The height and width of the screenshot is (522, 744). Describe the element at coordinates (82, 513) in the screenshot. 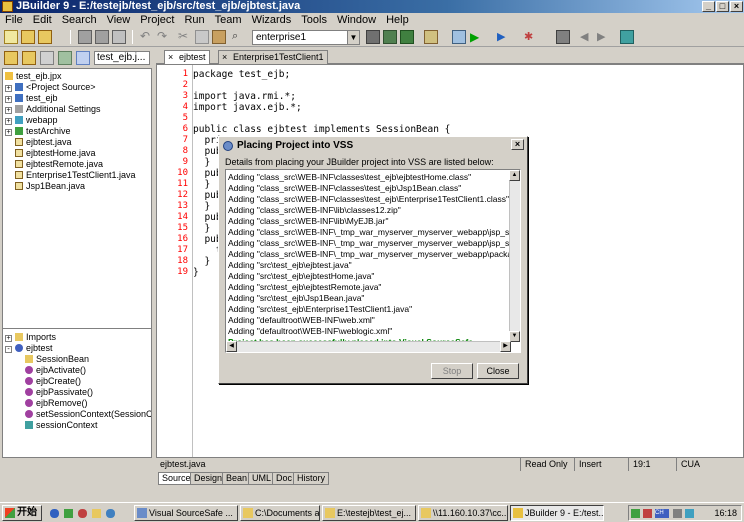

I see `quicklaunch-icon` at that location.